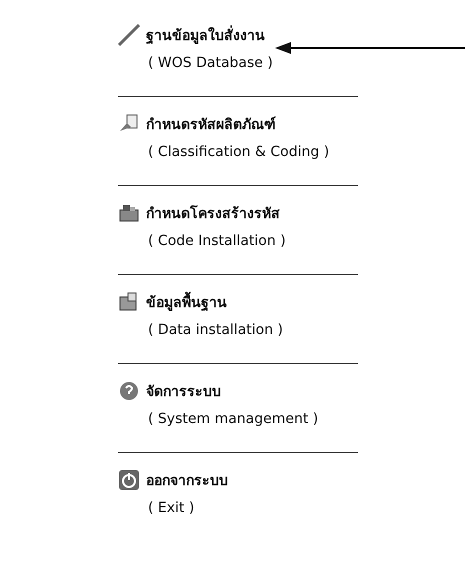 This screenshot has width=467, height=573. I want to click on menu-item-title: จัดการระบบ, so click(183, 391).